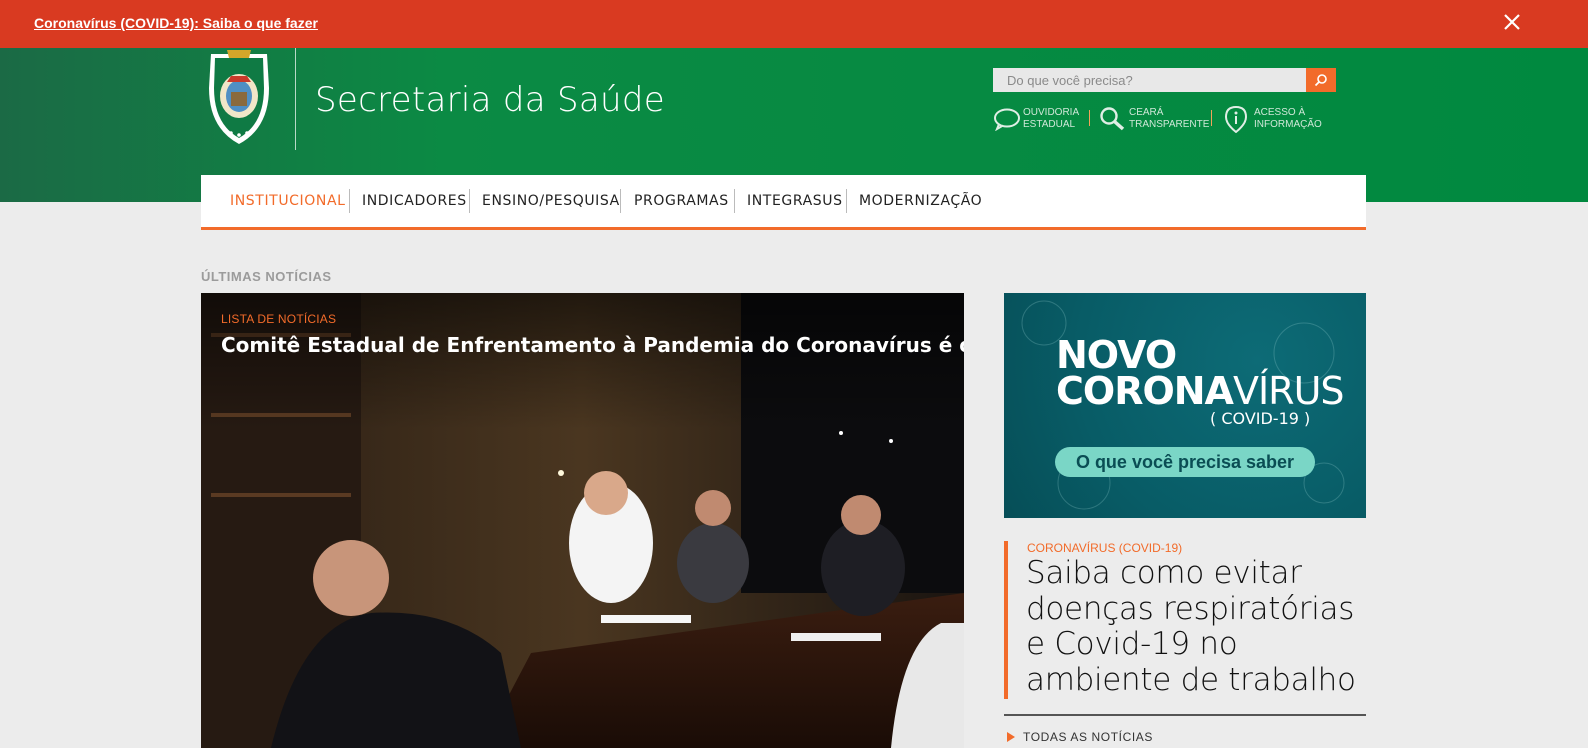 Image resolution: width=1588 pixels, height=748 pixels. What do you see at coordinates (1169, 124) in the screenshot?
I see `quick-link-line2: TRANSPARENTE` at bounding box center [1169, 124].